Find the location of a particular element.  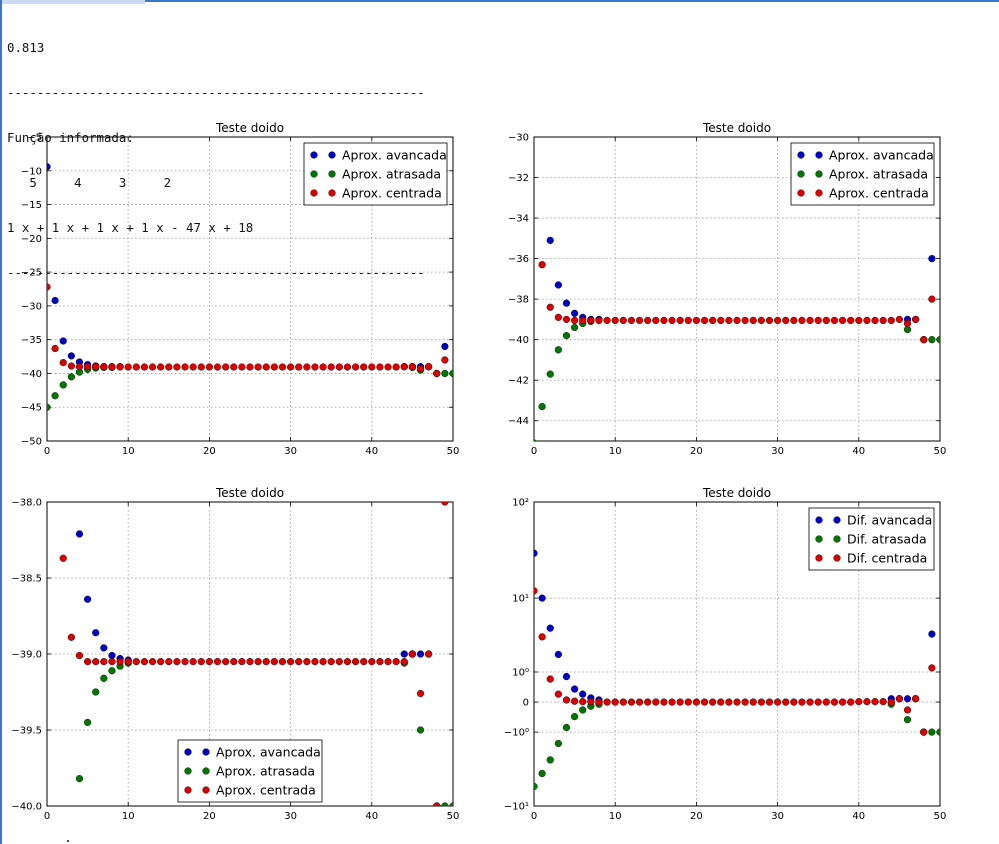

y-tick-label: −10¹ is located at coordinates (516, 807).